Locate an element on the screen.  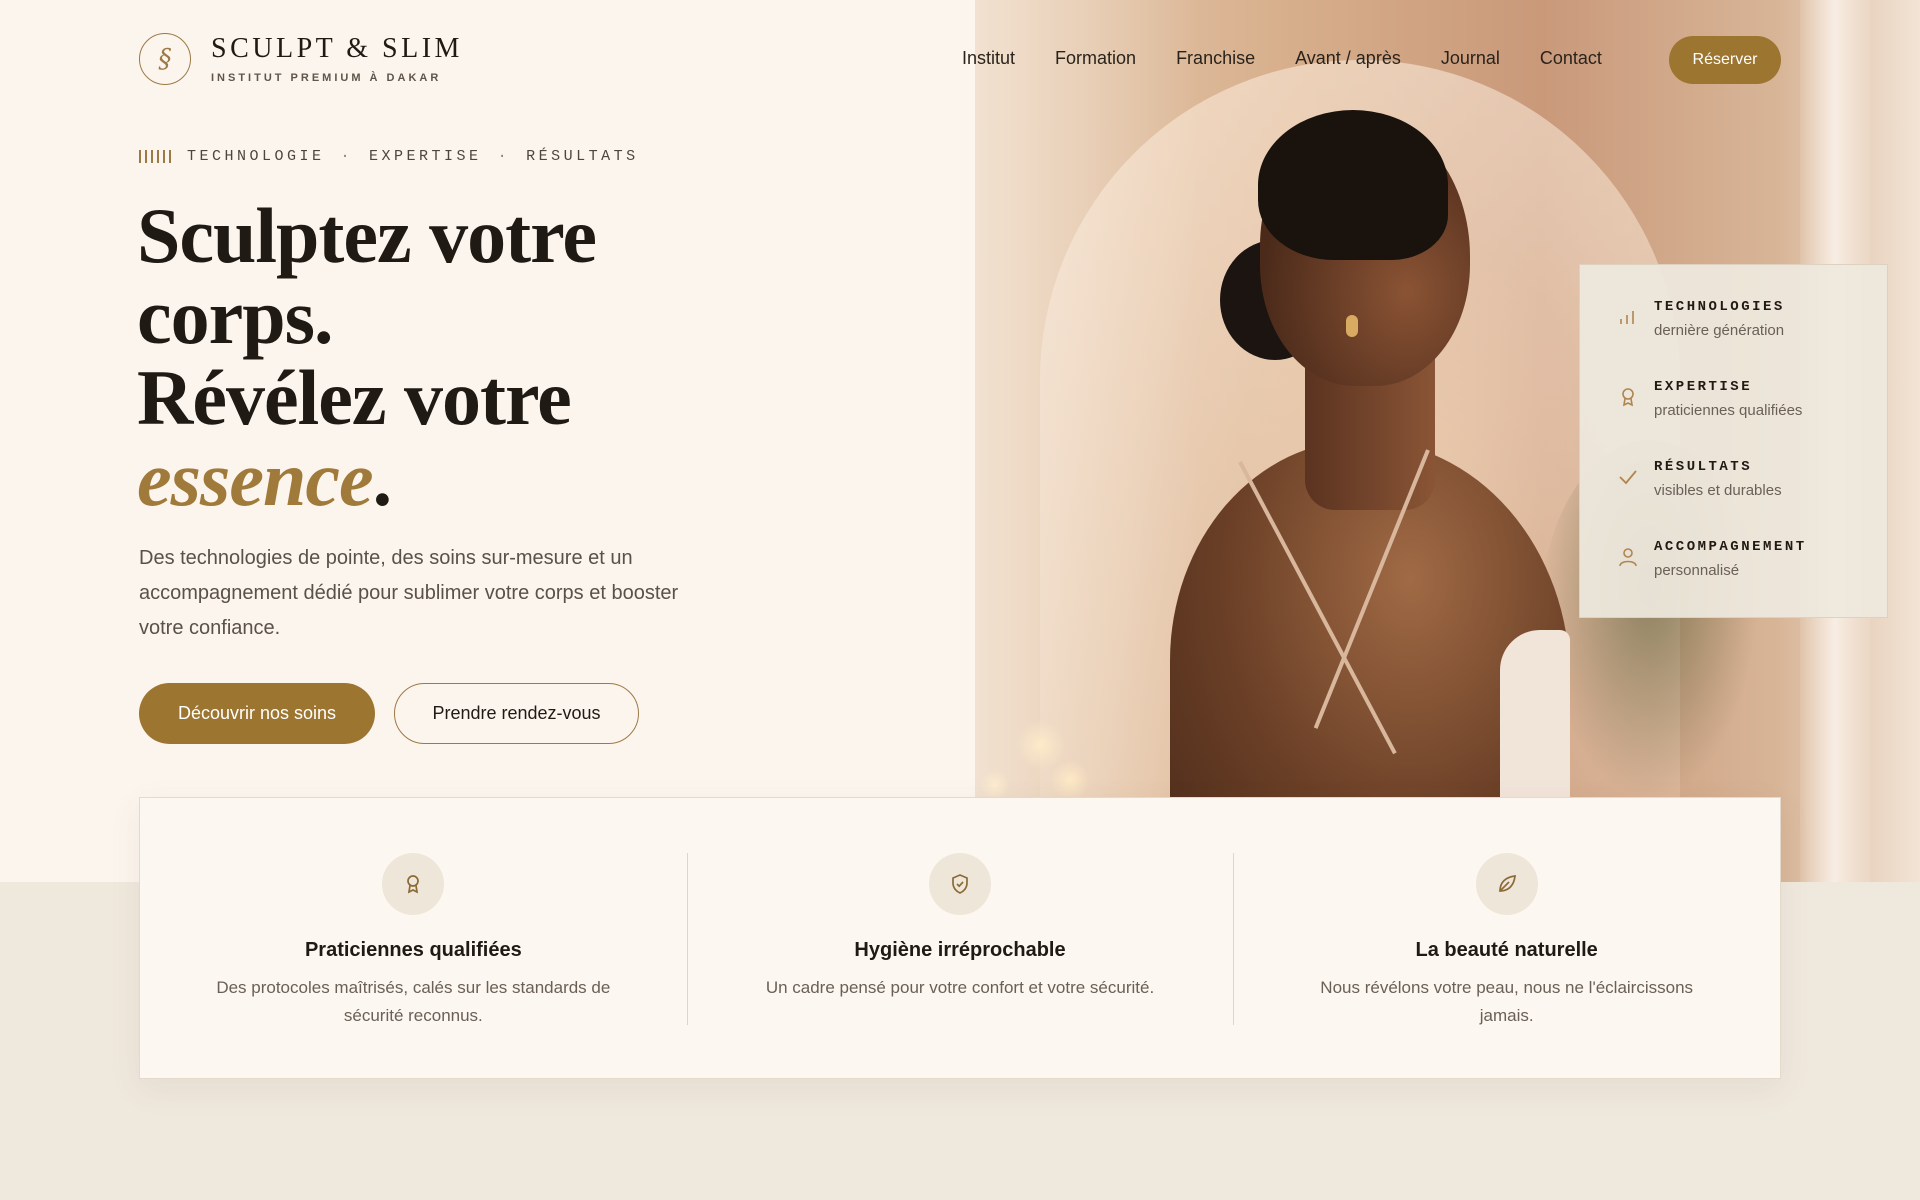
highlight-item: EXPERTISE praticiennes qualifiées is located at coordinates (1751, 417).